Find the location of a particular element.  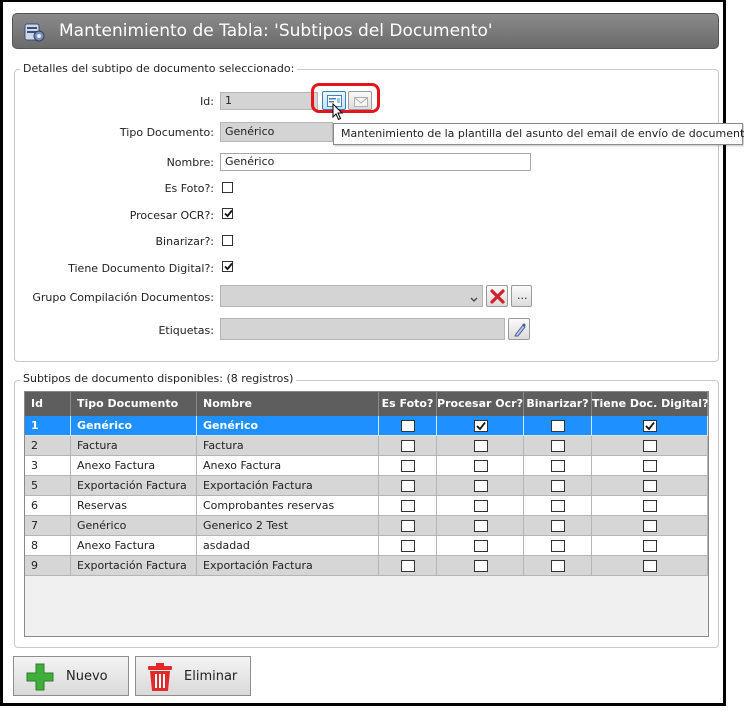

cell-id: 6 is located at coordinates (48, 506).